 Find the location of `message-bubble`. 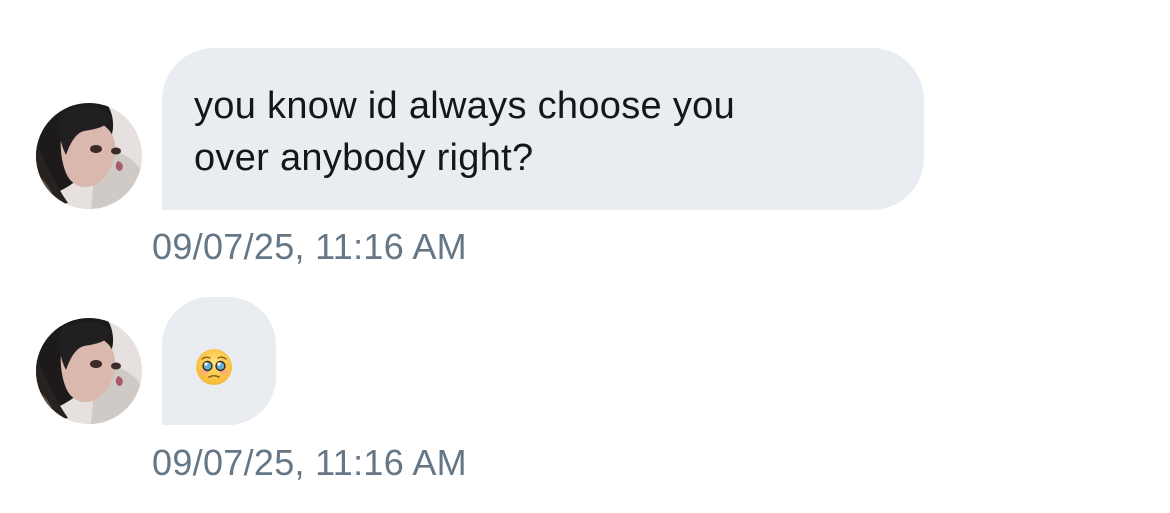

message-bubble is located at coordinates (219, 361).